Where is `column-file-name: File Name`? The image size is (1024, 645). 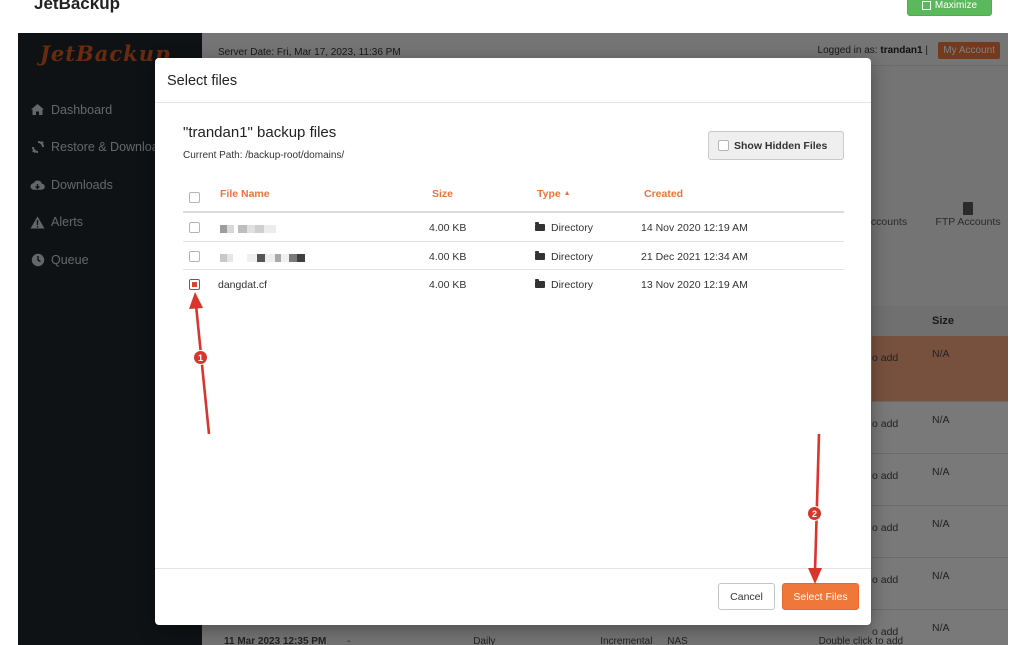 column-file-name: File Name is located at coordinates (245, 194).